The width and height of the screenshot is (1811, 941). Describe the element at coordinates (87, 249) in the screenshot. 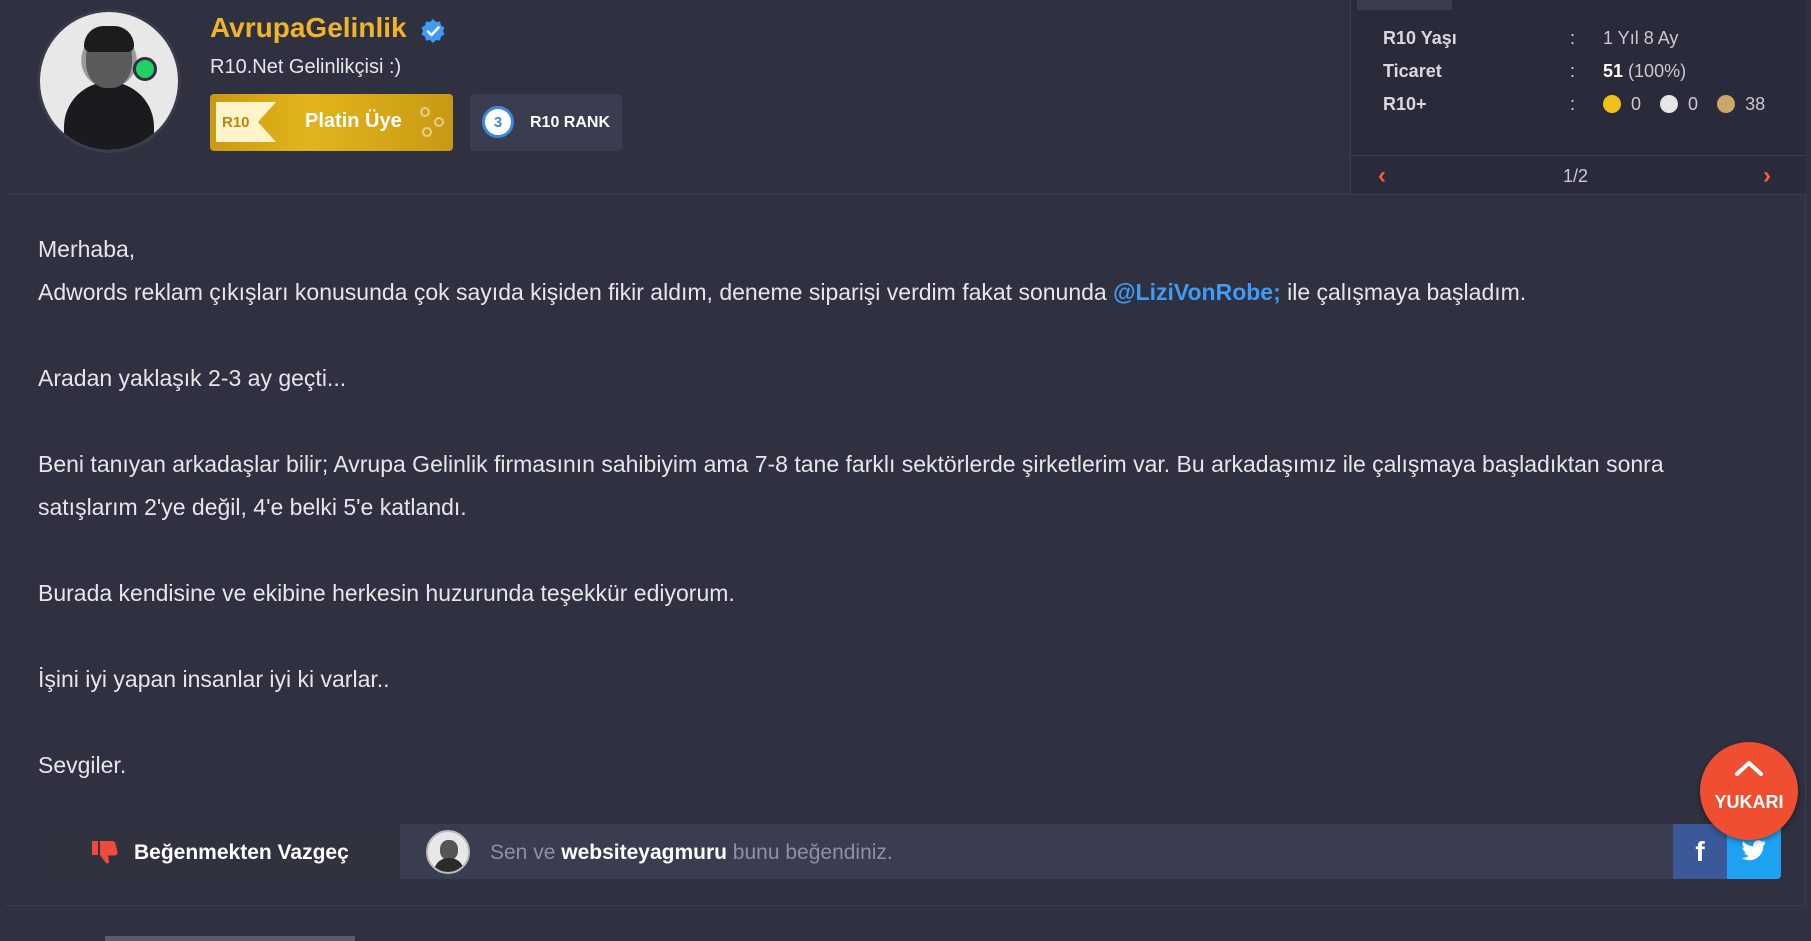

I see `post-line: Merhaba,` at that location.